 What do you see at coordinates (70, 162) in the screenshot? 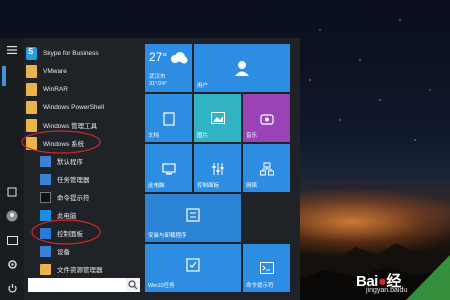
I see `app-label: 默认程序` at bounding box center [70, 162].